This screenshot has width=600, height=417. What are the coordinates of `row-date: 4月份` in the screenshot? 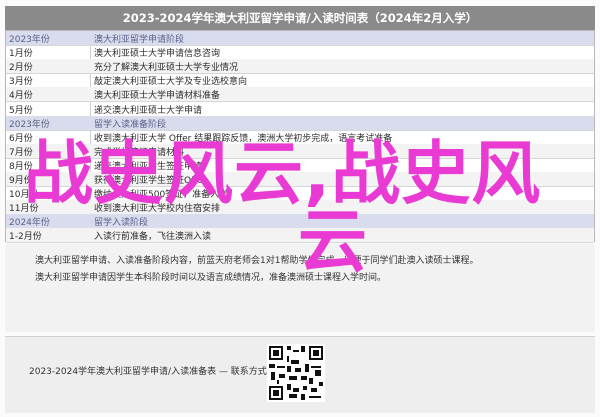 It's located at (21, 96).